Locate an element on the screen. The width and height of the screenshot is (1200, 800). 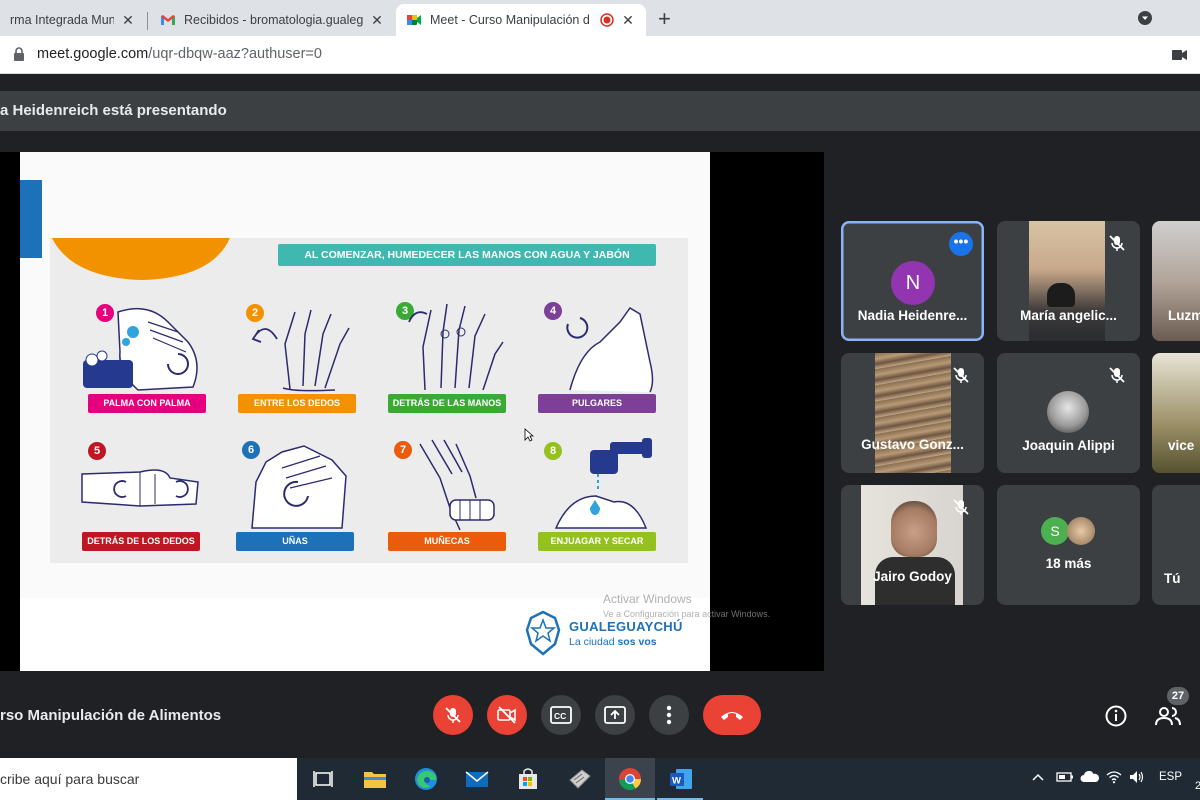
url-text: meet.google.com/uqr-dbqw-aaz?authuser=0 is located at coordinates (179, 54).